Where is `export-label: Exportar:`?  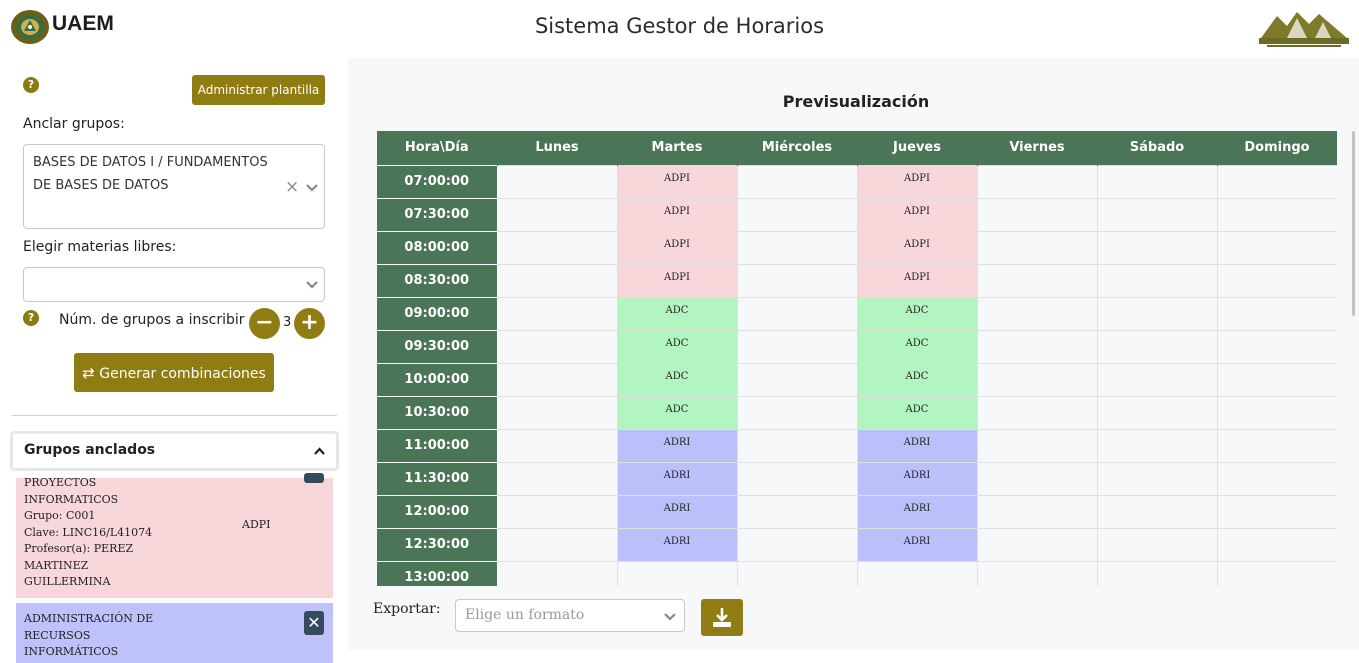 export-label: Exportar: is located at coordinates (407, 609).